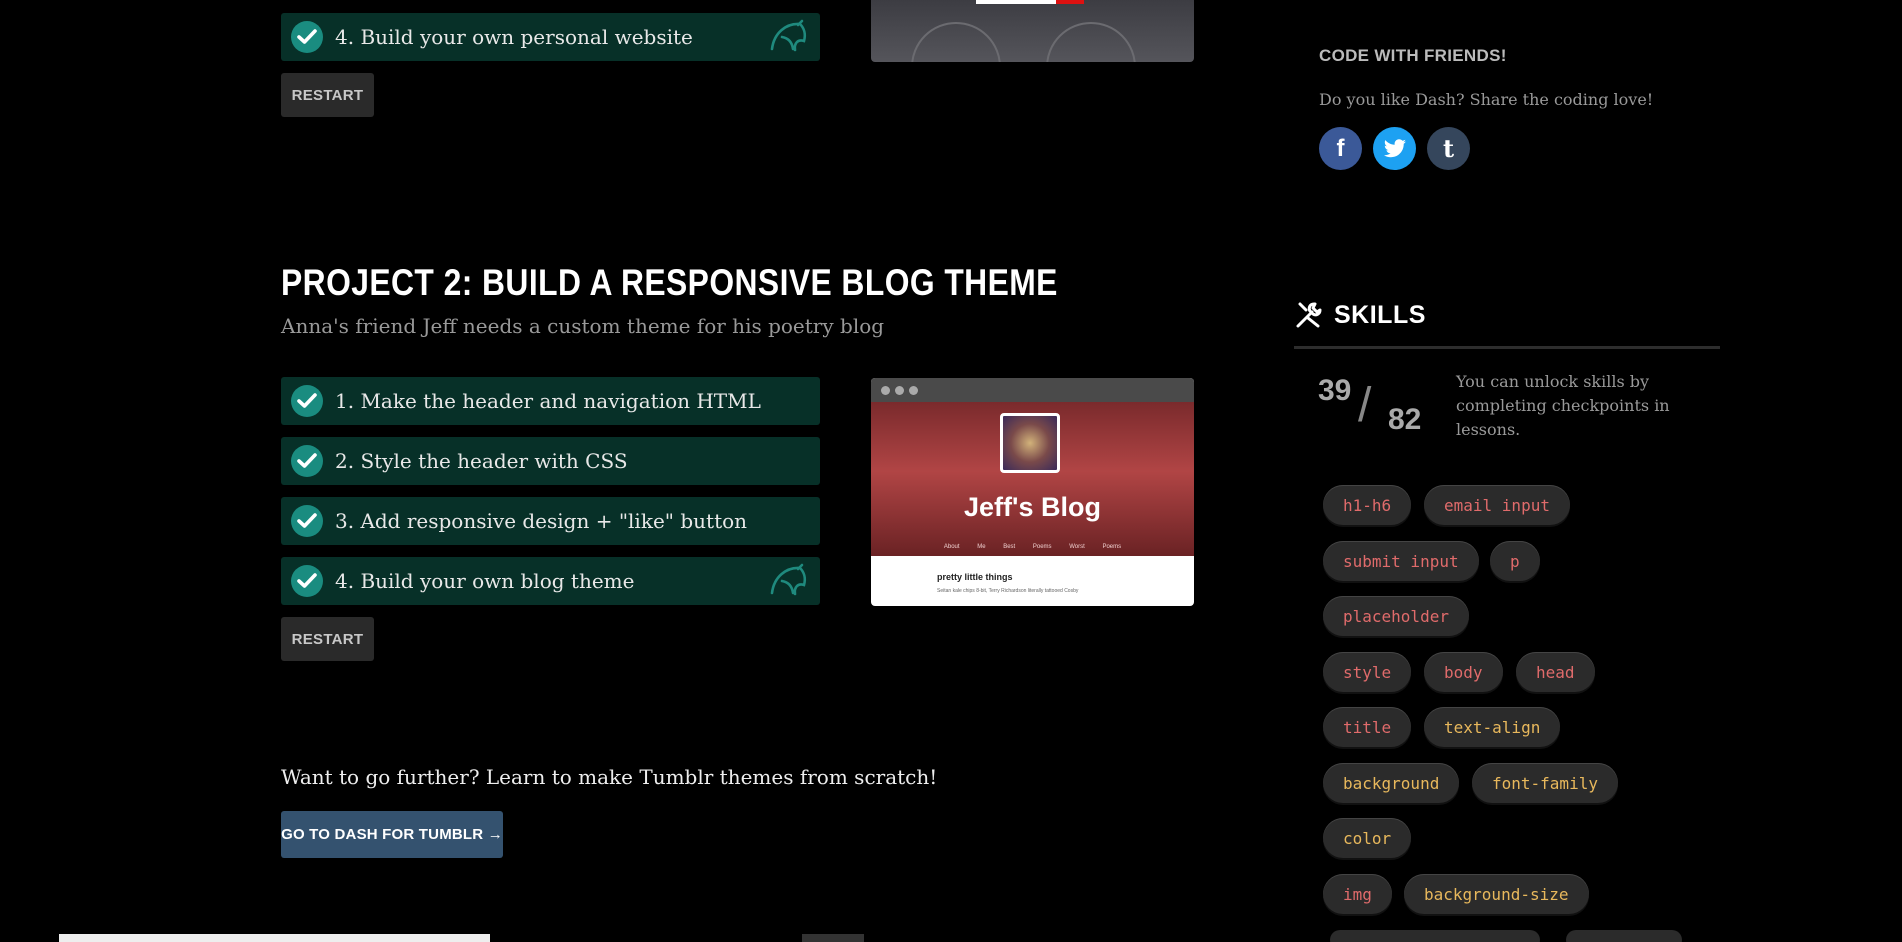 The image size is (1902, 942). I want to click on preview-nav: About Me Best Poems Worst Poems, so click(1032, 547).